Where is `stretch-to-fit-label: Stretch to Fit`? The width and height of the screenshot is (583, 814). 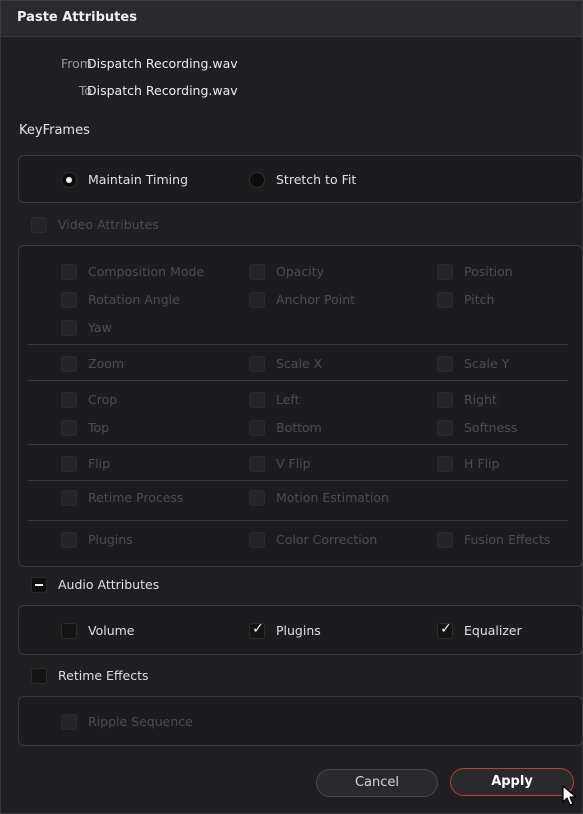 stretch-to-fit-label: Stretch to Fit is located at coordinates (316, 179).